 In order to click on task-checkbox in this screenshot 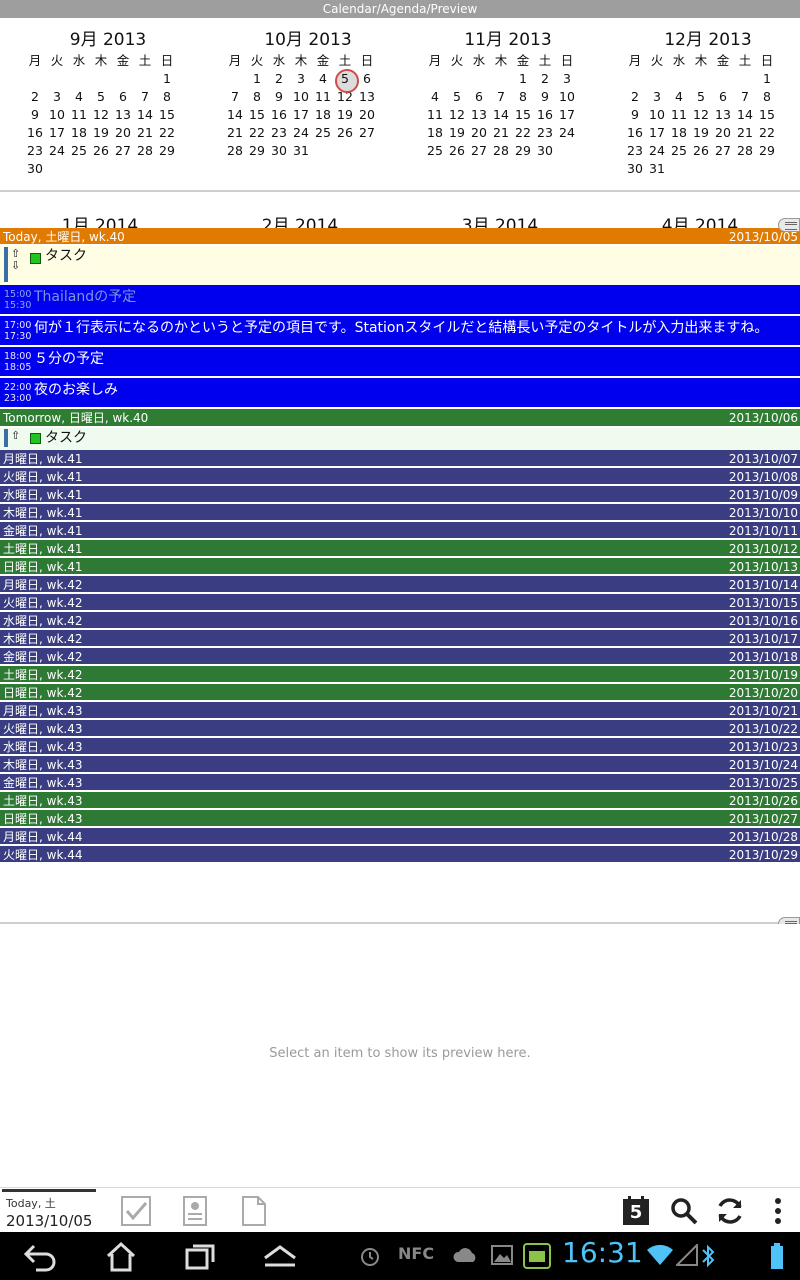, I will do `click(35, 438)`.